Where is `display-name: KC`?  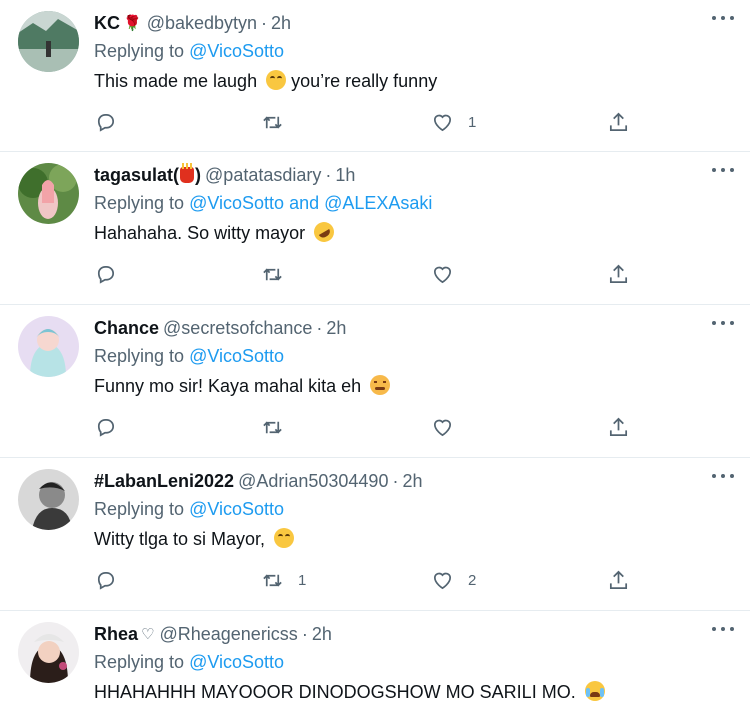 display-name: KC is located at coordinates (107, 23).